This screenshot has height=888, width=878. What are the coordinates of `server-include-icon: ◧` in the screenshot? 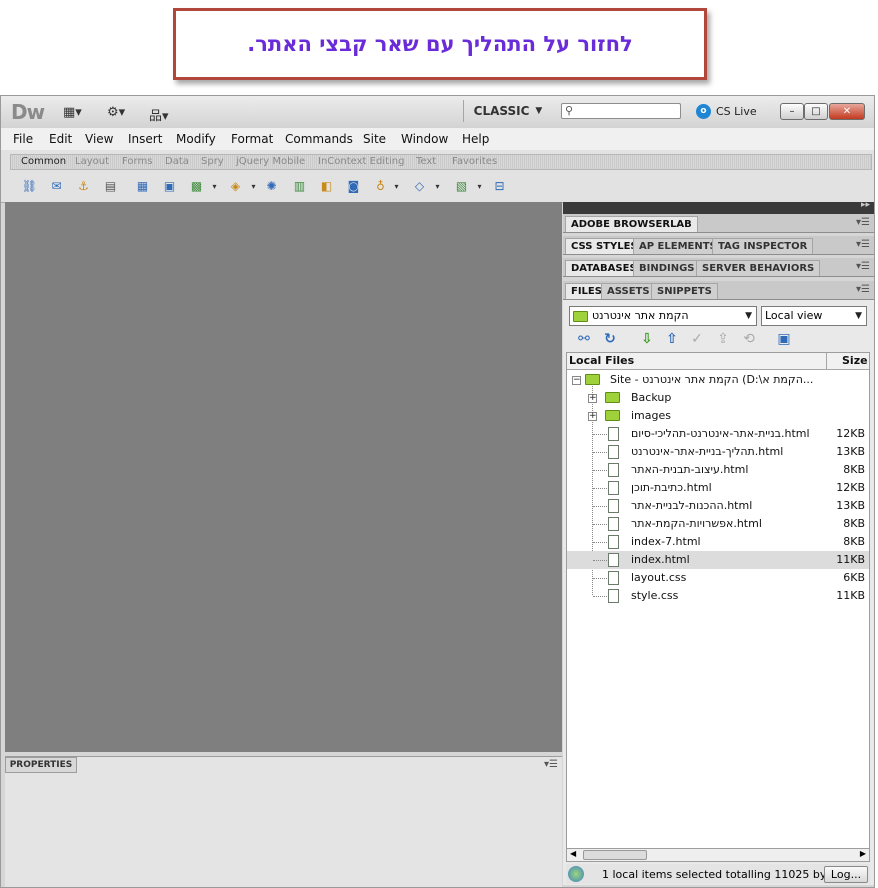 It's located at (326, 186).